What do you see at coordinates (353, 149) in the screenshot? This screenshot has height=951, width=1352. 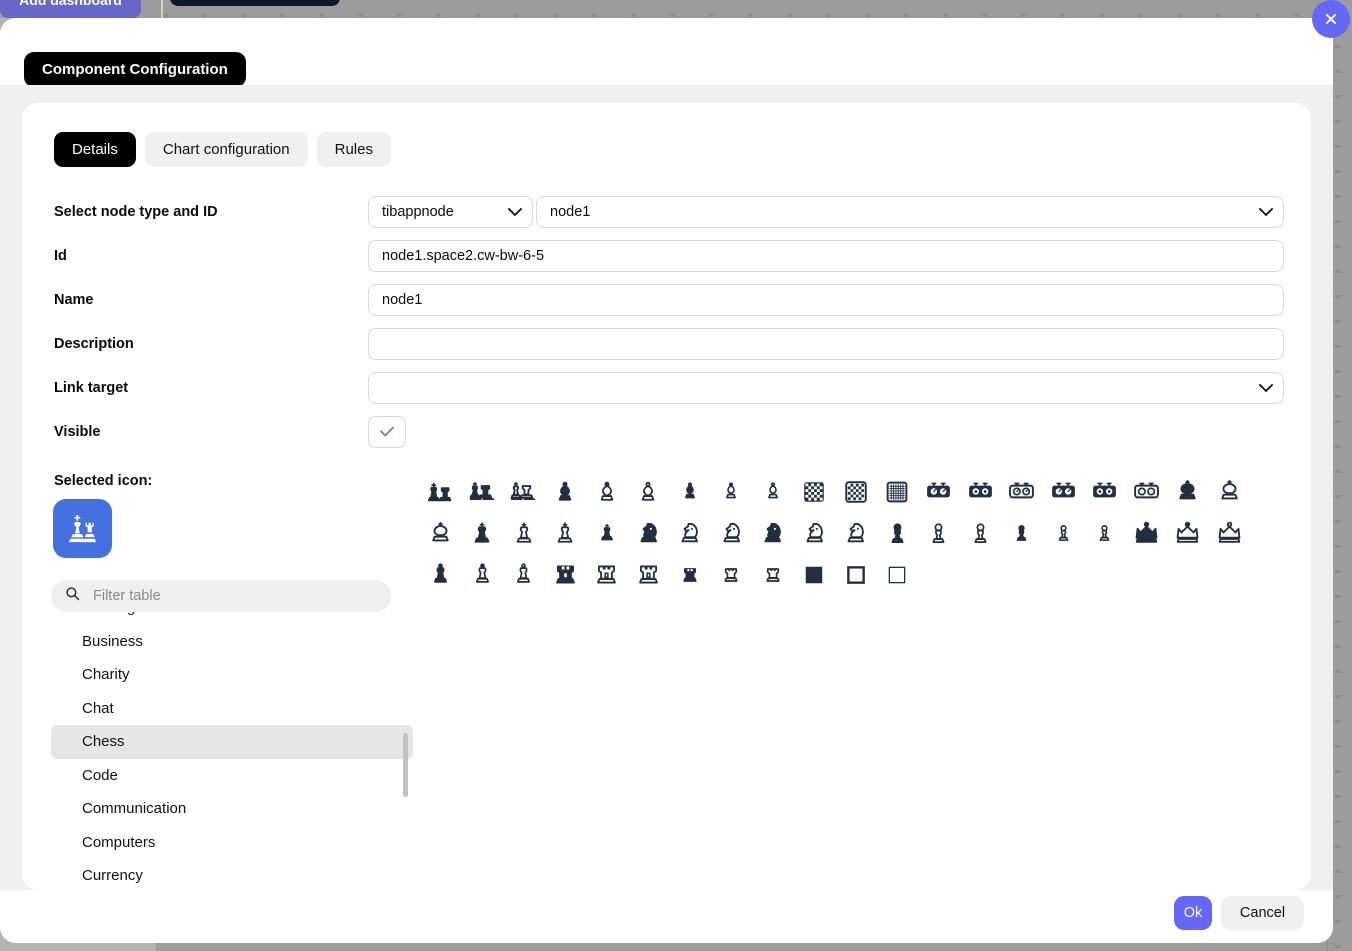 I see `tab-rules: Rules` at bounding box center [353, 149].